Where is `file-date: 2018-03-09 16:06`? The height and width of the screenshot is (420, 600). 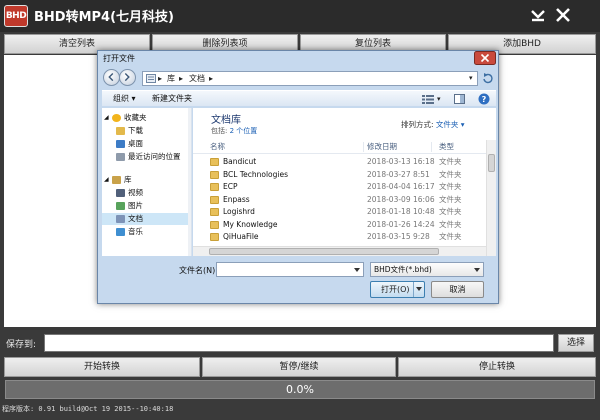 file-date: 2018-03-09 16:06 is located at coordinates (401, 199).